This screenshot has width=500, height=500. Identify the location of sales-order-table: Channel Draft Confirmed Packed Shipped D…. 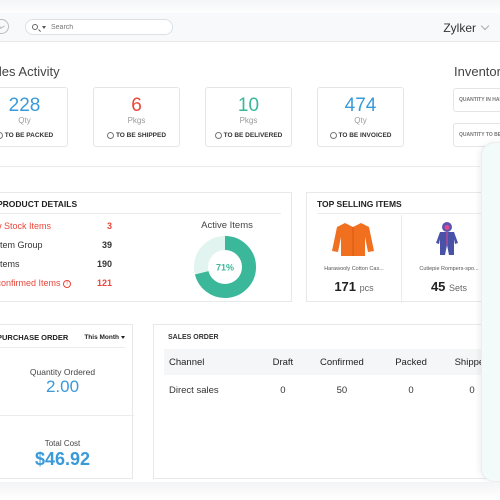
(330, 377).